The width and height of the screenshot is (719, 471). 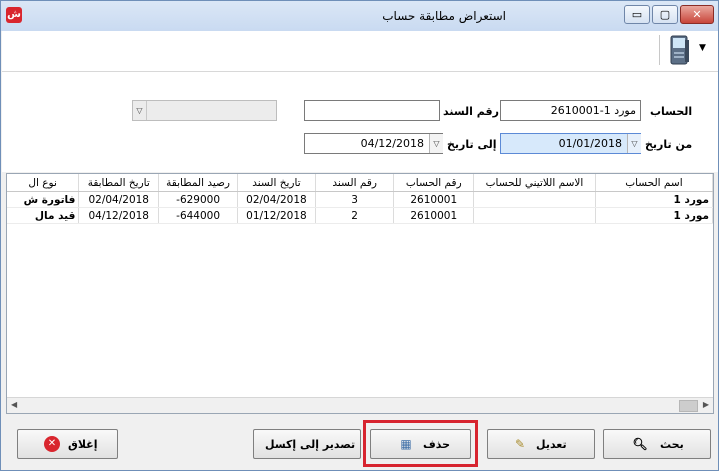 I want to click on column-header: رقم السند, so click(x=355, y=183).